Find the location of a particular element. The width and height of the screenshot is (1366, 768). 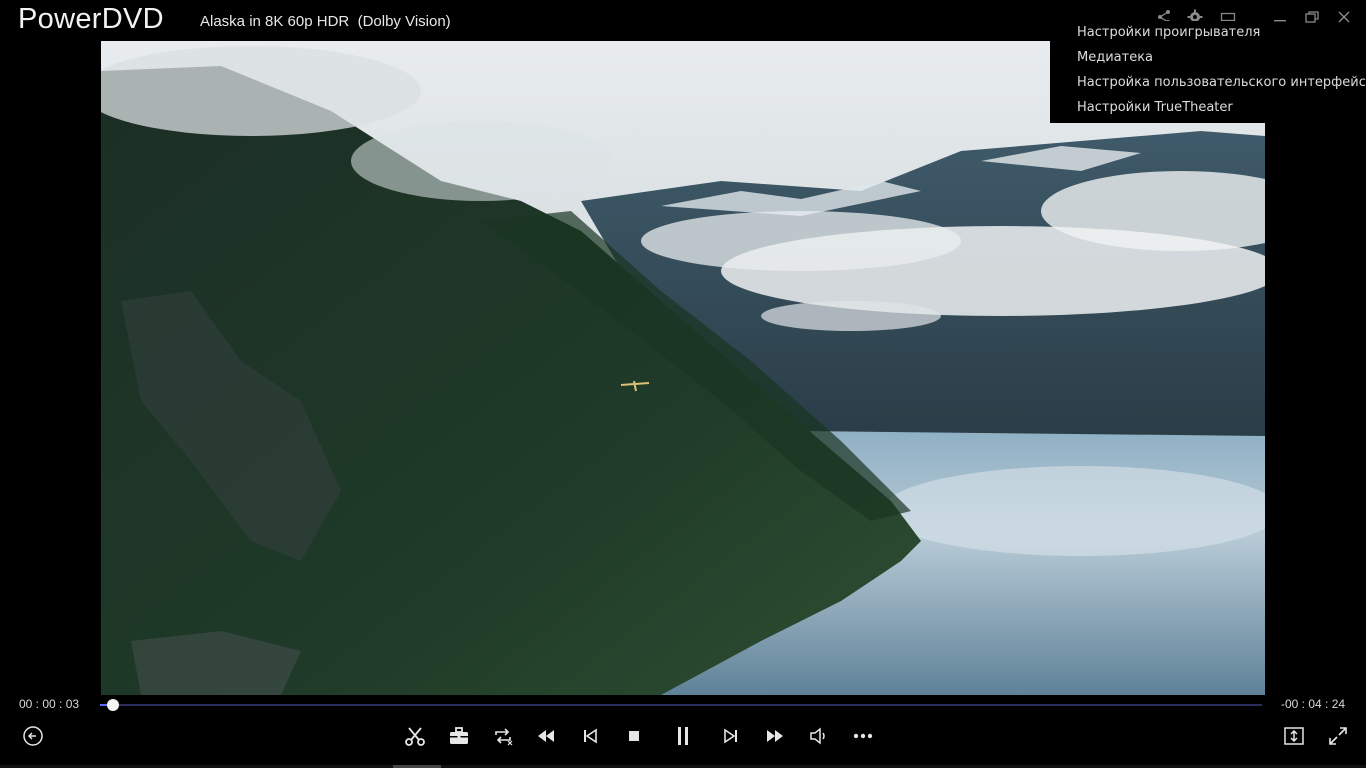

rewind-button is located at coordinates (546, 736).